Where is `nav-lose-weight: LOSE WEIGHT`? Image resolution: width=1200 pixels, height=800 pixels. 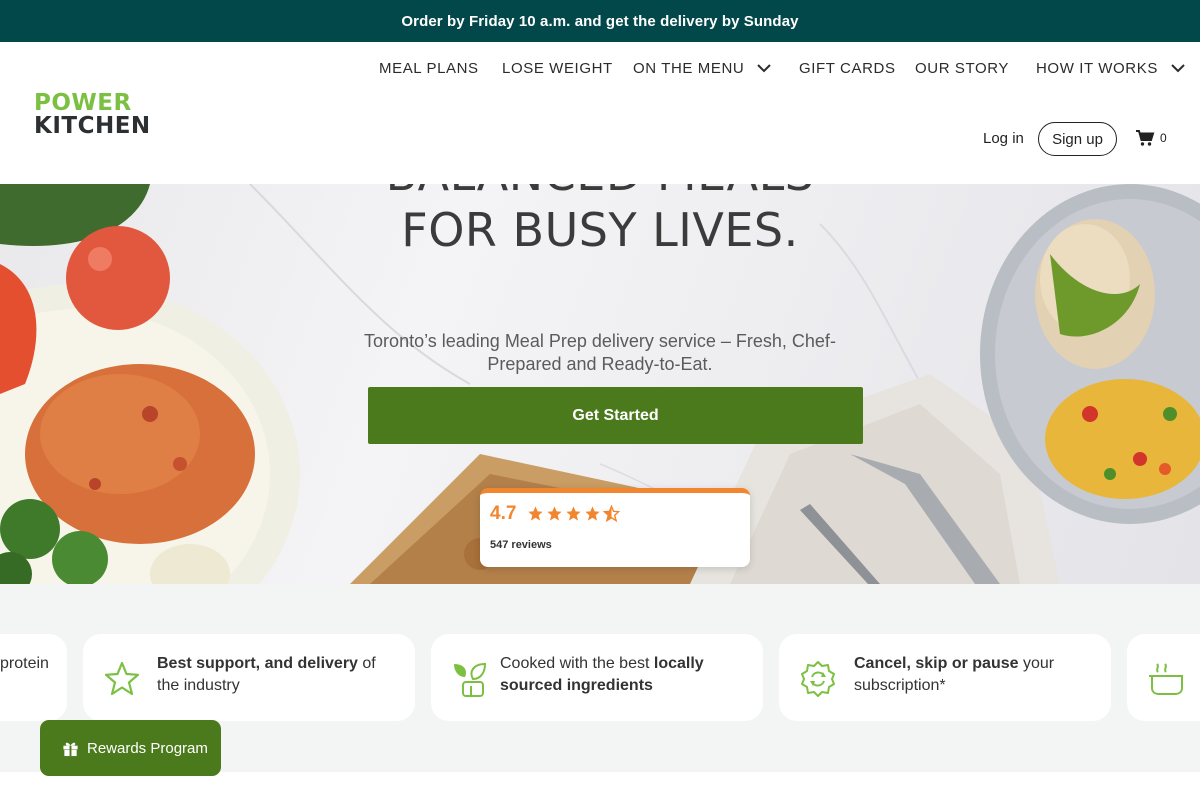
nav-lose-weight: LOSE WEIGHT is located at coordinates (557, 68).